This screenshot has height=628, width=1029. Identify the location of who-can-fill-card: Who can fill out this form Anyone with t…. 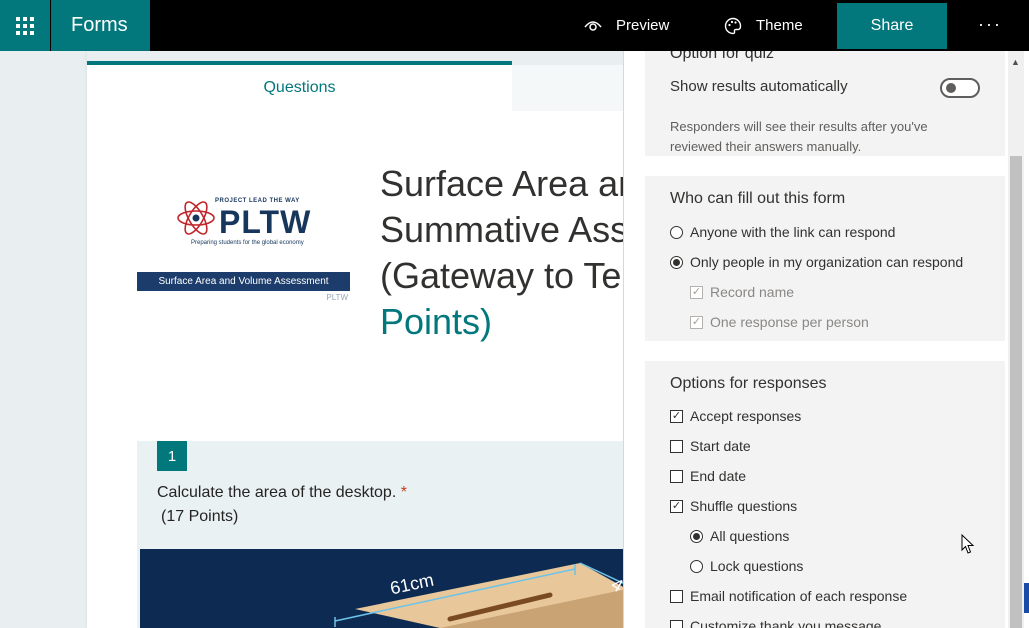
(825, 258).